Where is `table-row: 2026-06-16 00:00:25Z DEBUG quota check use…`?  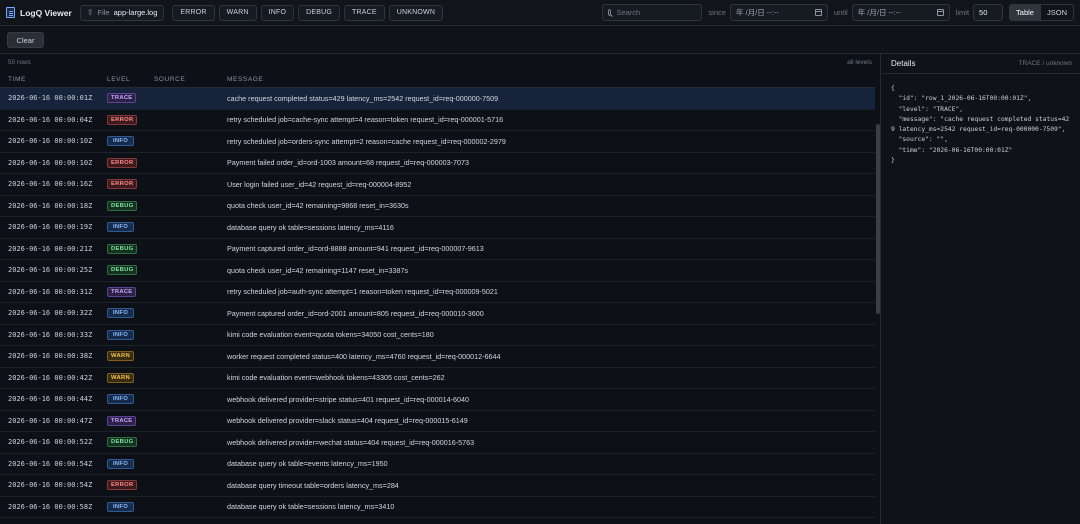
table-row: 2026-06-16 00:00:25Z DEBUG quota check use… is located at coordinates (437, 271).